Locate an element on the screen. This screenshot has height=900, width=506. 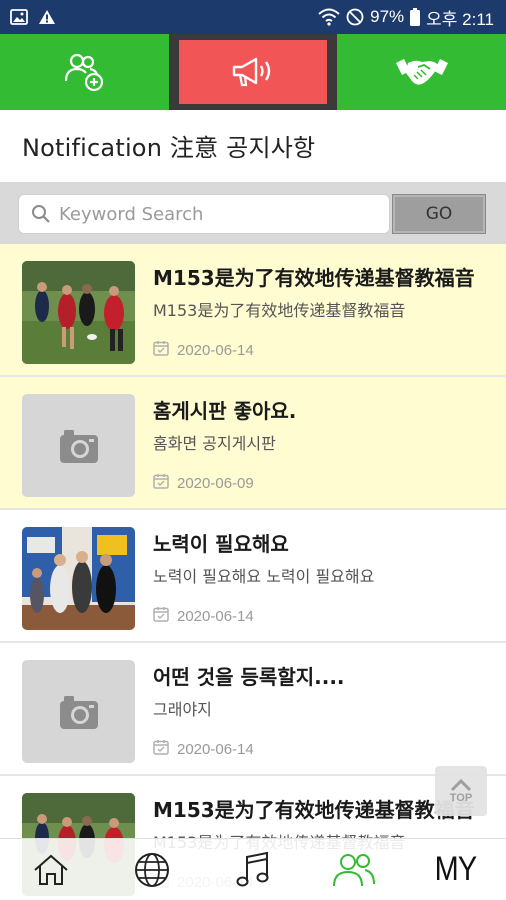
gallery-icon is located at coordinates (19, 17).